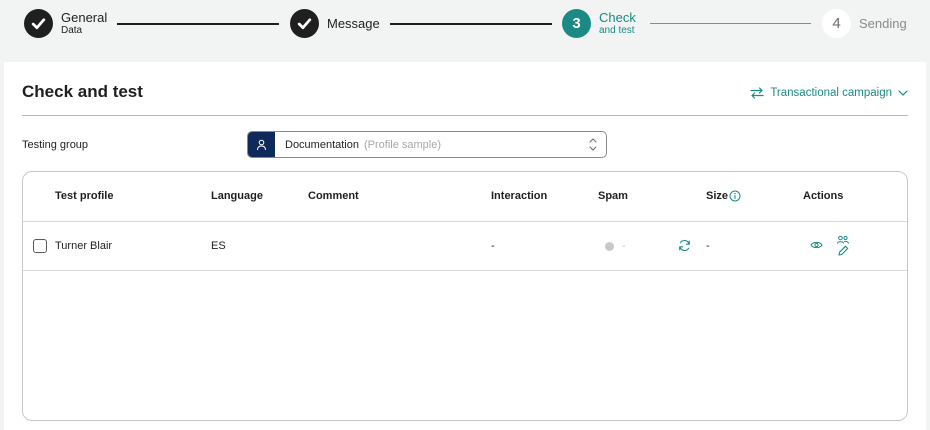  What do you see at coordinates (609, 246) in the screenshot?
I see `spam-status-dot` at bounding box center [609, 246].